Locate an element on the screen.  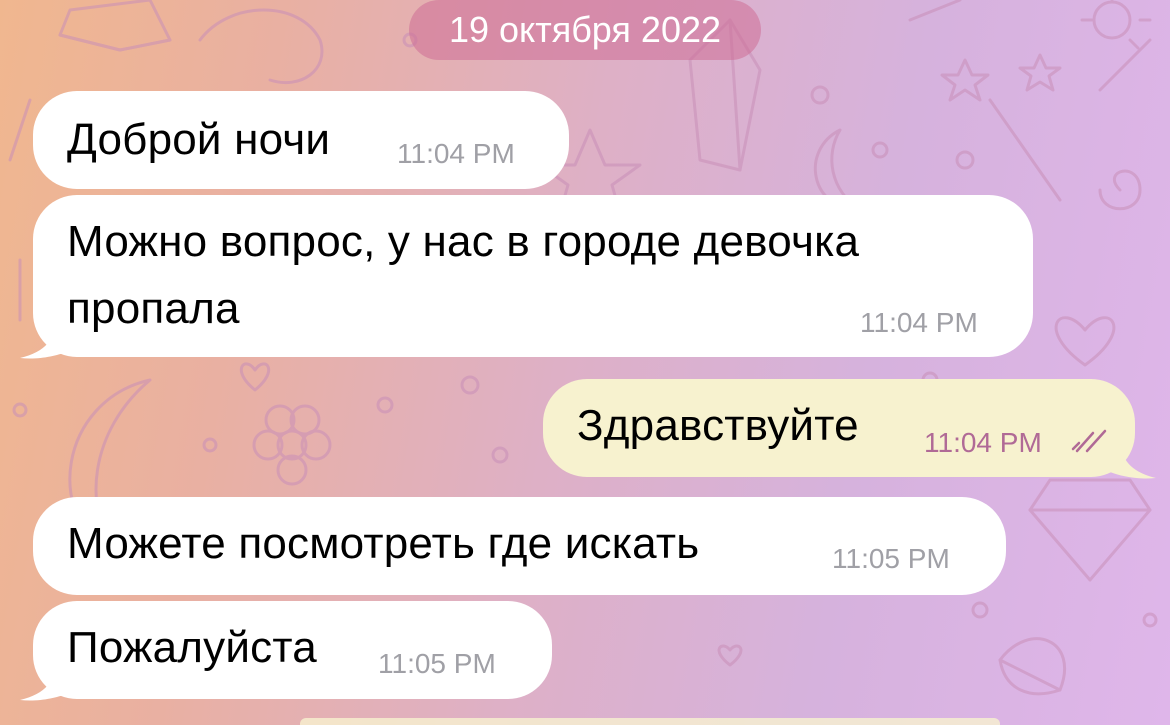
message-text-line-2: пропала is located at coordinates (153, 308).